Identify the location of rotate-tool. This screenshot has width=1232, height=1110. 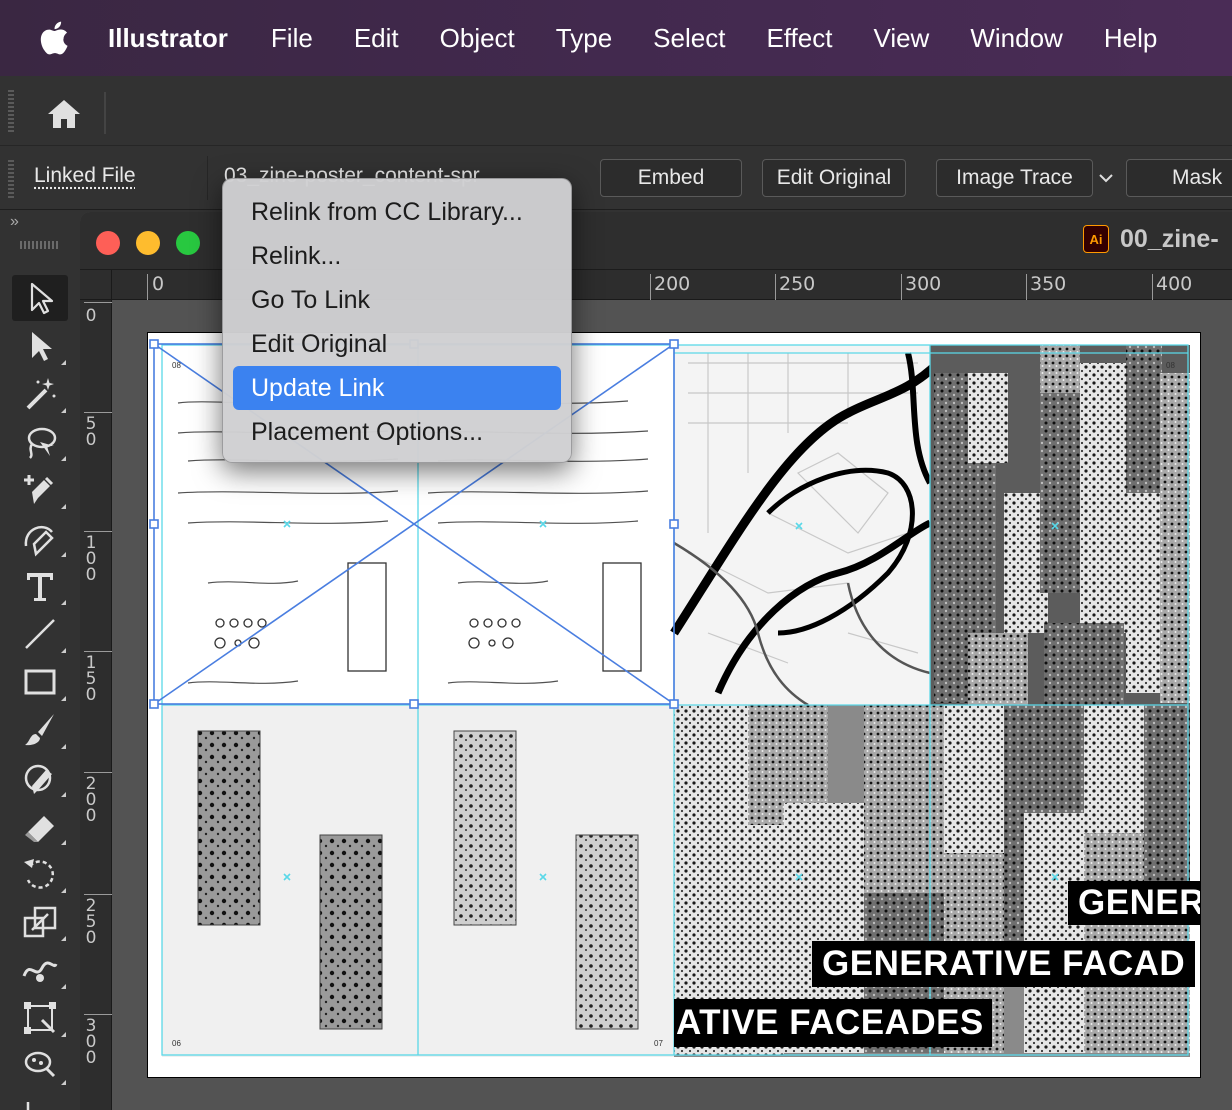
(40, 874).